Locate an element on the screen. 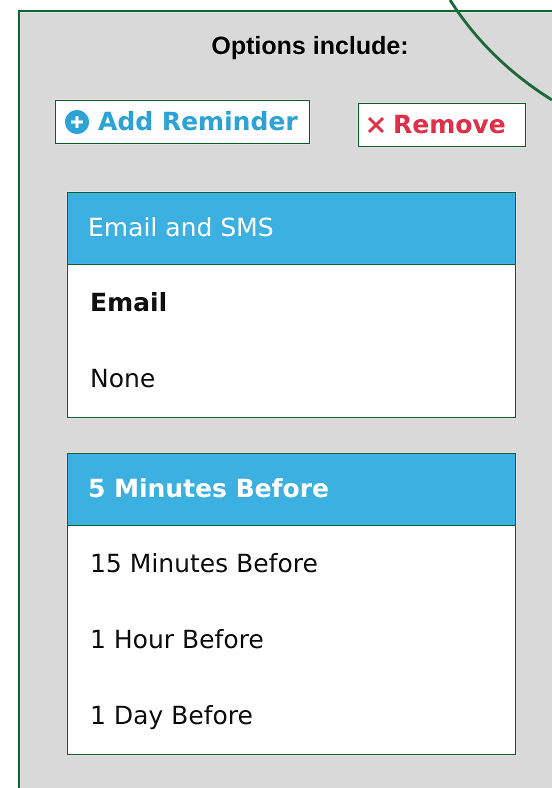 The image size is (552, 788). heading: Options include: is located at coordinates (310, 46).